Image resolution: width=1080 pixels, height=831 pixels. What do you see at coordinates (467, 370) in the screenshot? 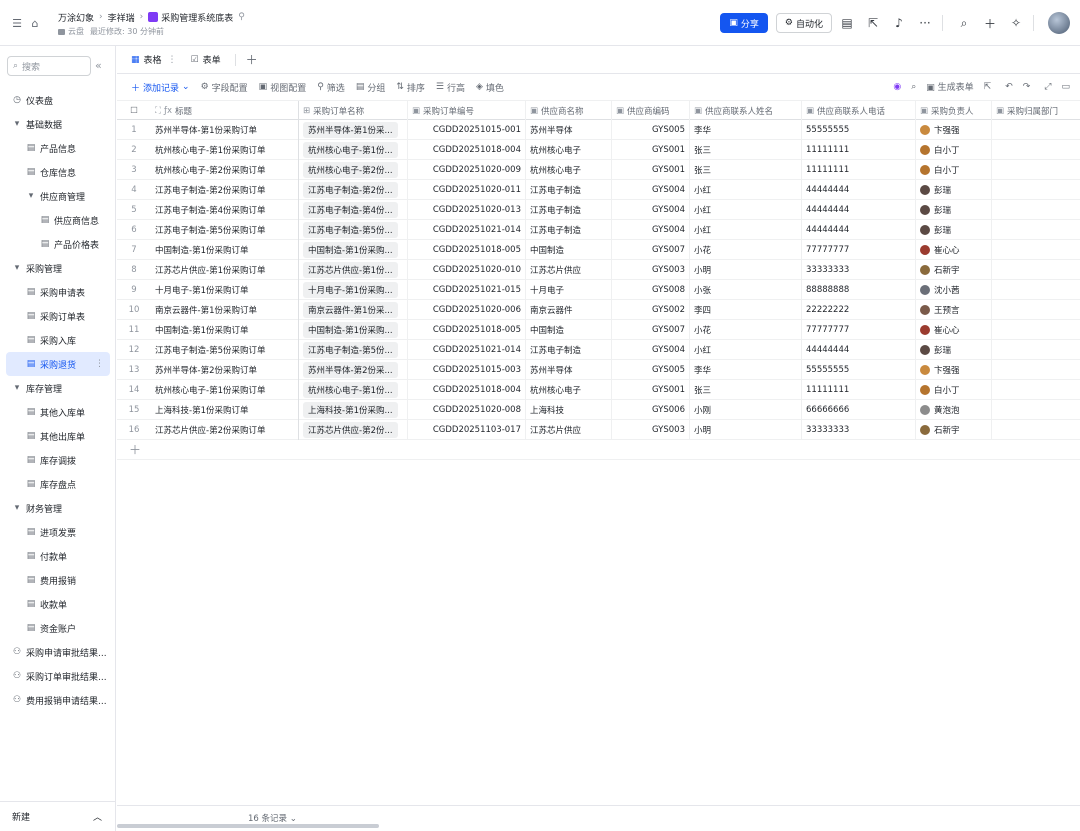
I see `table-cell: CGDD20251015-003` at bounding box center [467, 370].